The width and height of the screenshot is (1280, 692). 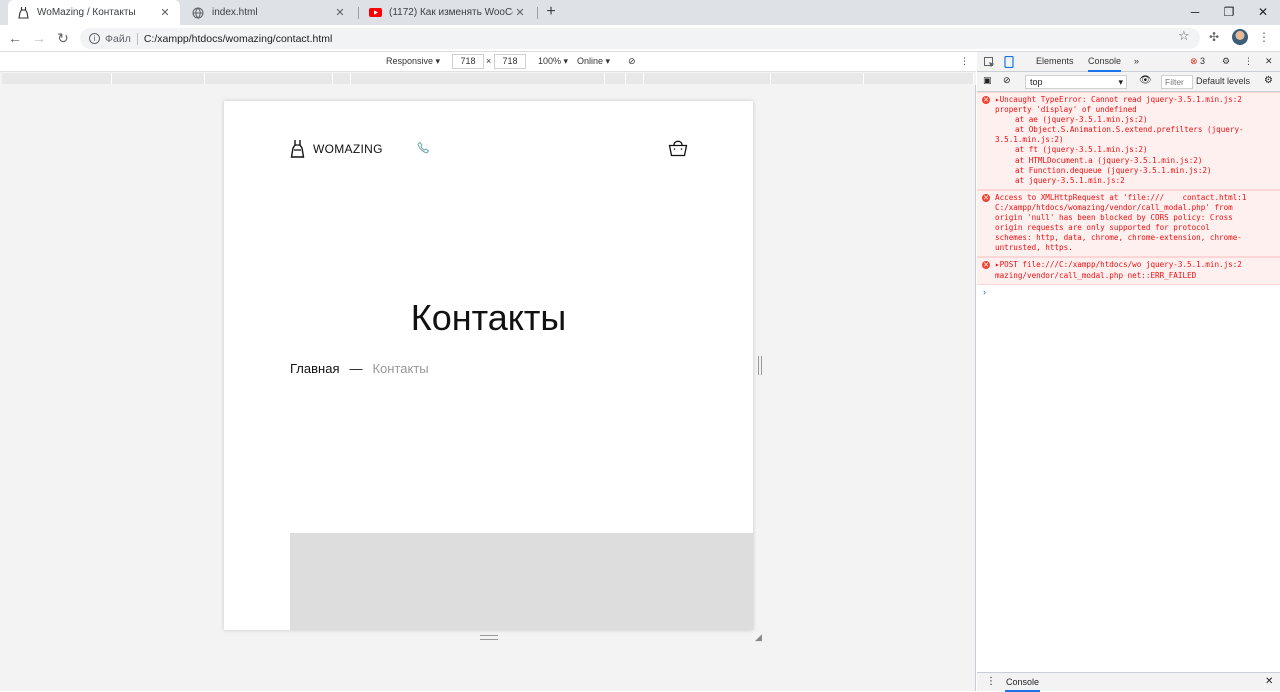 I want to click on resize-handle-corner: ◢, so click(x=758, y=637).